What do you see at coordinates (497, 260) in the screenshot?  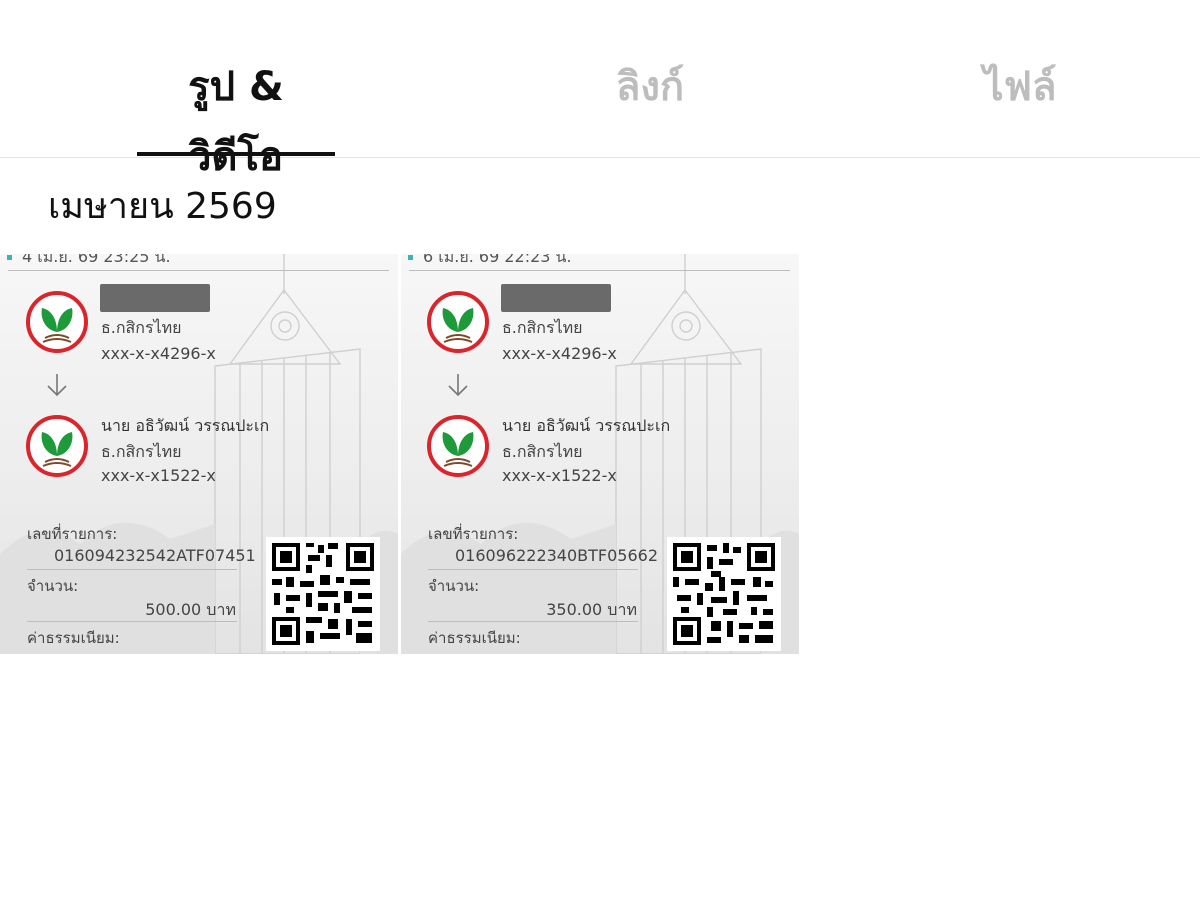 I see `slip-datetime: 6 เม.ย. 69 22:23 น.` at bounding box center [497, 260].